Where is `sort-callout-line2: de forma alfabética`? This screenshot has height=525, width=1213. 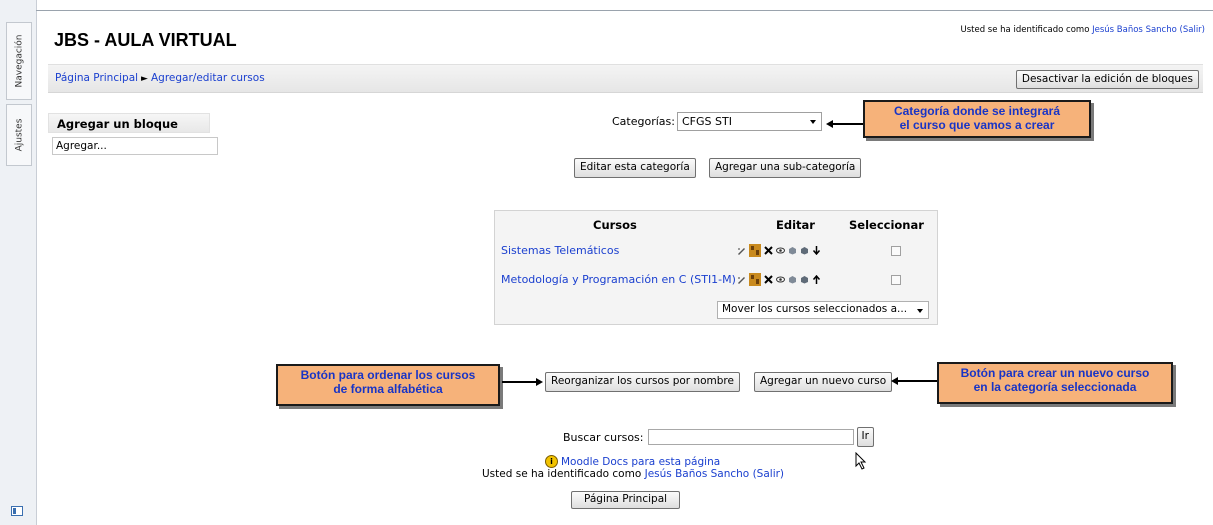
sort-callout-line2: de forma alfabética is located at coordinates (388, 389).